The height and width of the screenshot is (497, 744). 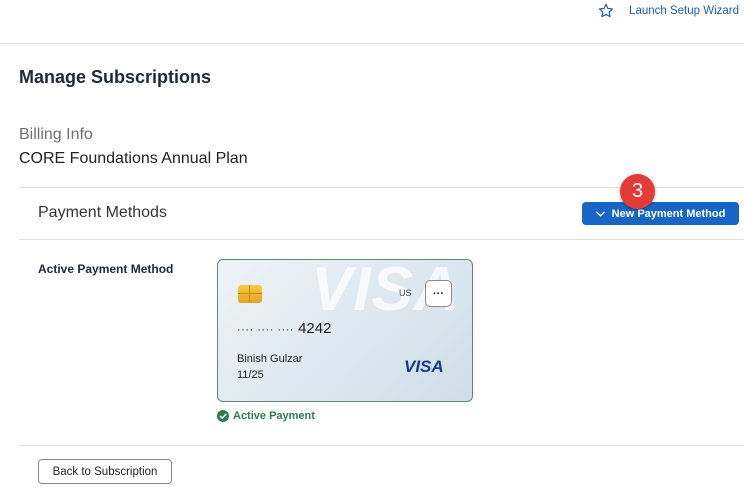 What do you see at coordinates (250, 375) in the screenshot?
I see `card-expiry: 11/25` at bounding box center [250, 375].